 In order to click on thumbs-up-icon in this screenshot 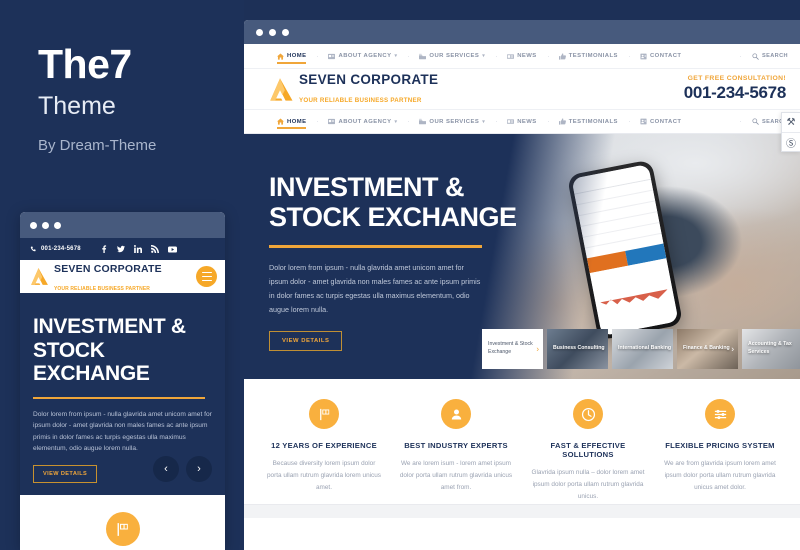, I will do `click(562, 56)`.